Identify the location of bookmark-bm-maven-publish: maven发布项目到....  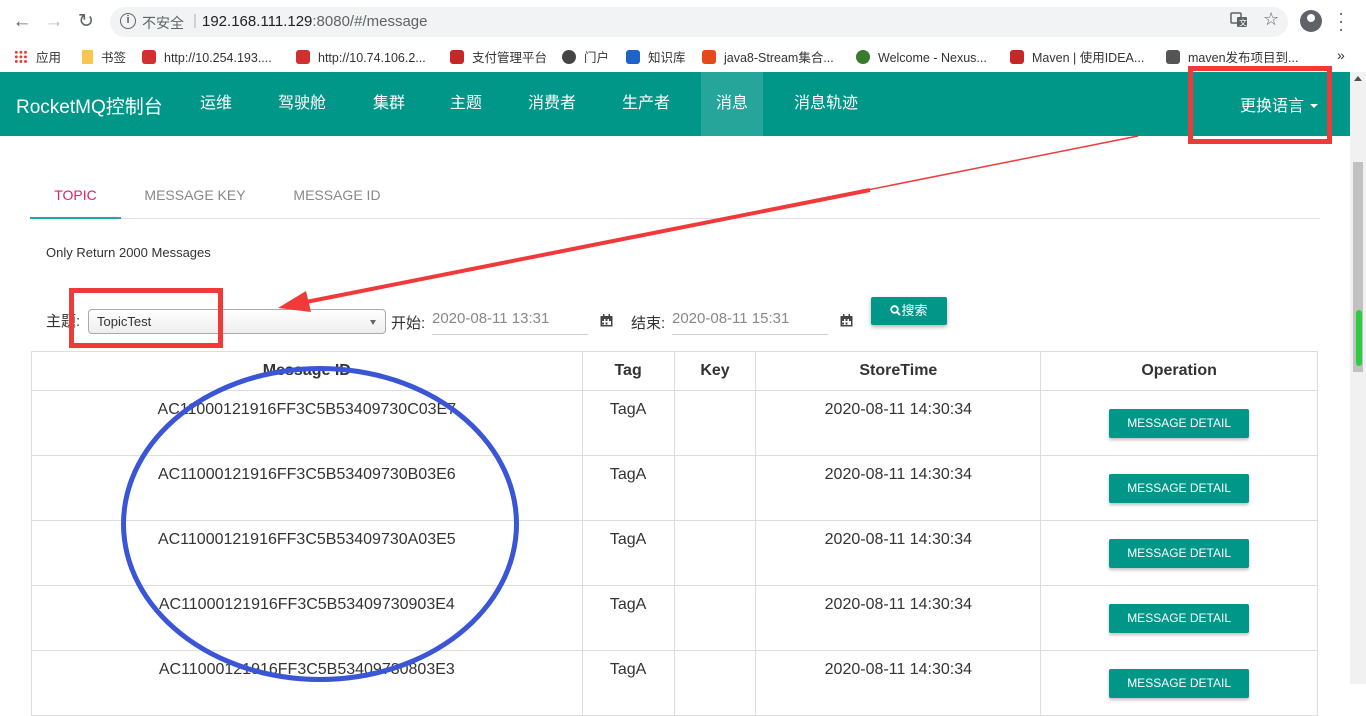
(1232, 58).